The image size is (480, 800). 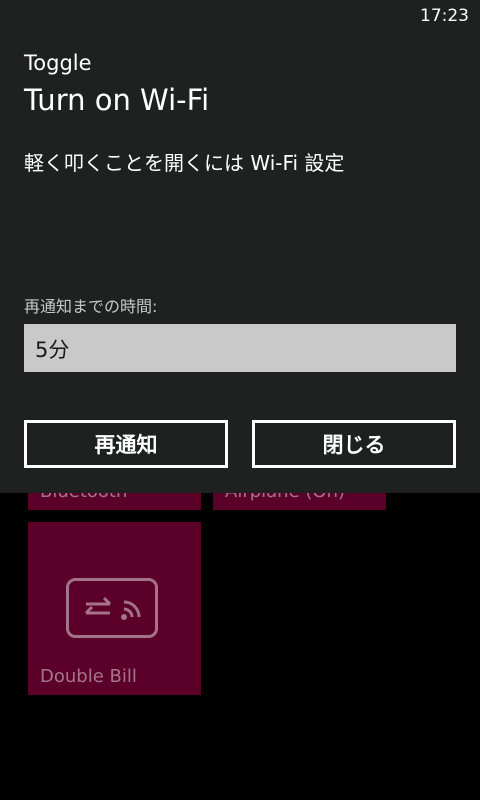 What do you see at coordinates (240, 348) in the screenshot?
I see `snooze-select: 5分` at bounding box center [240, 348].